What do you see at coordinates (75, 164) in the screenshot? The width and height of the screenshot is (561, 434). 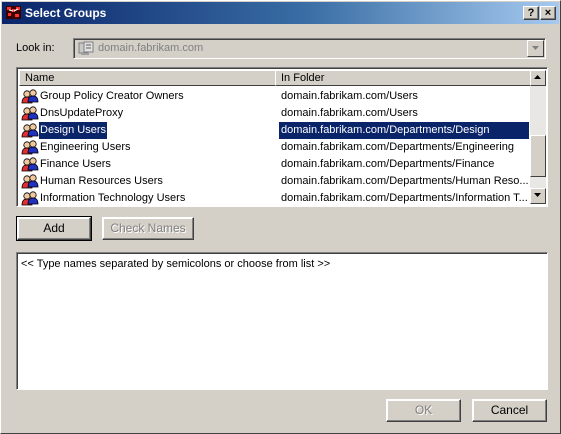 I see `list-item-name: Finance Users` at bounding box center [75, 164].